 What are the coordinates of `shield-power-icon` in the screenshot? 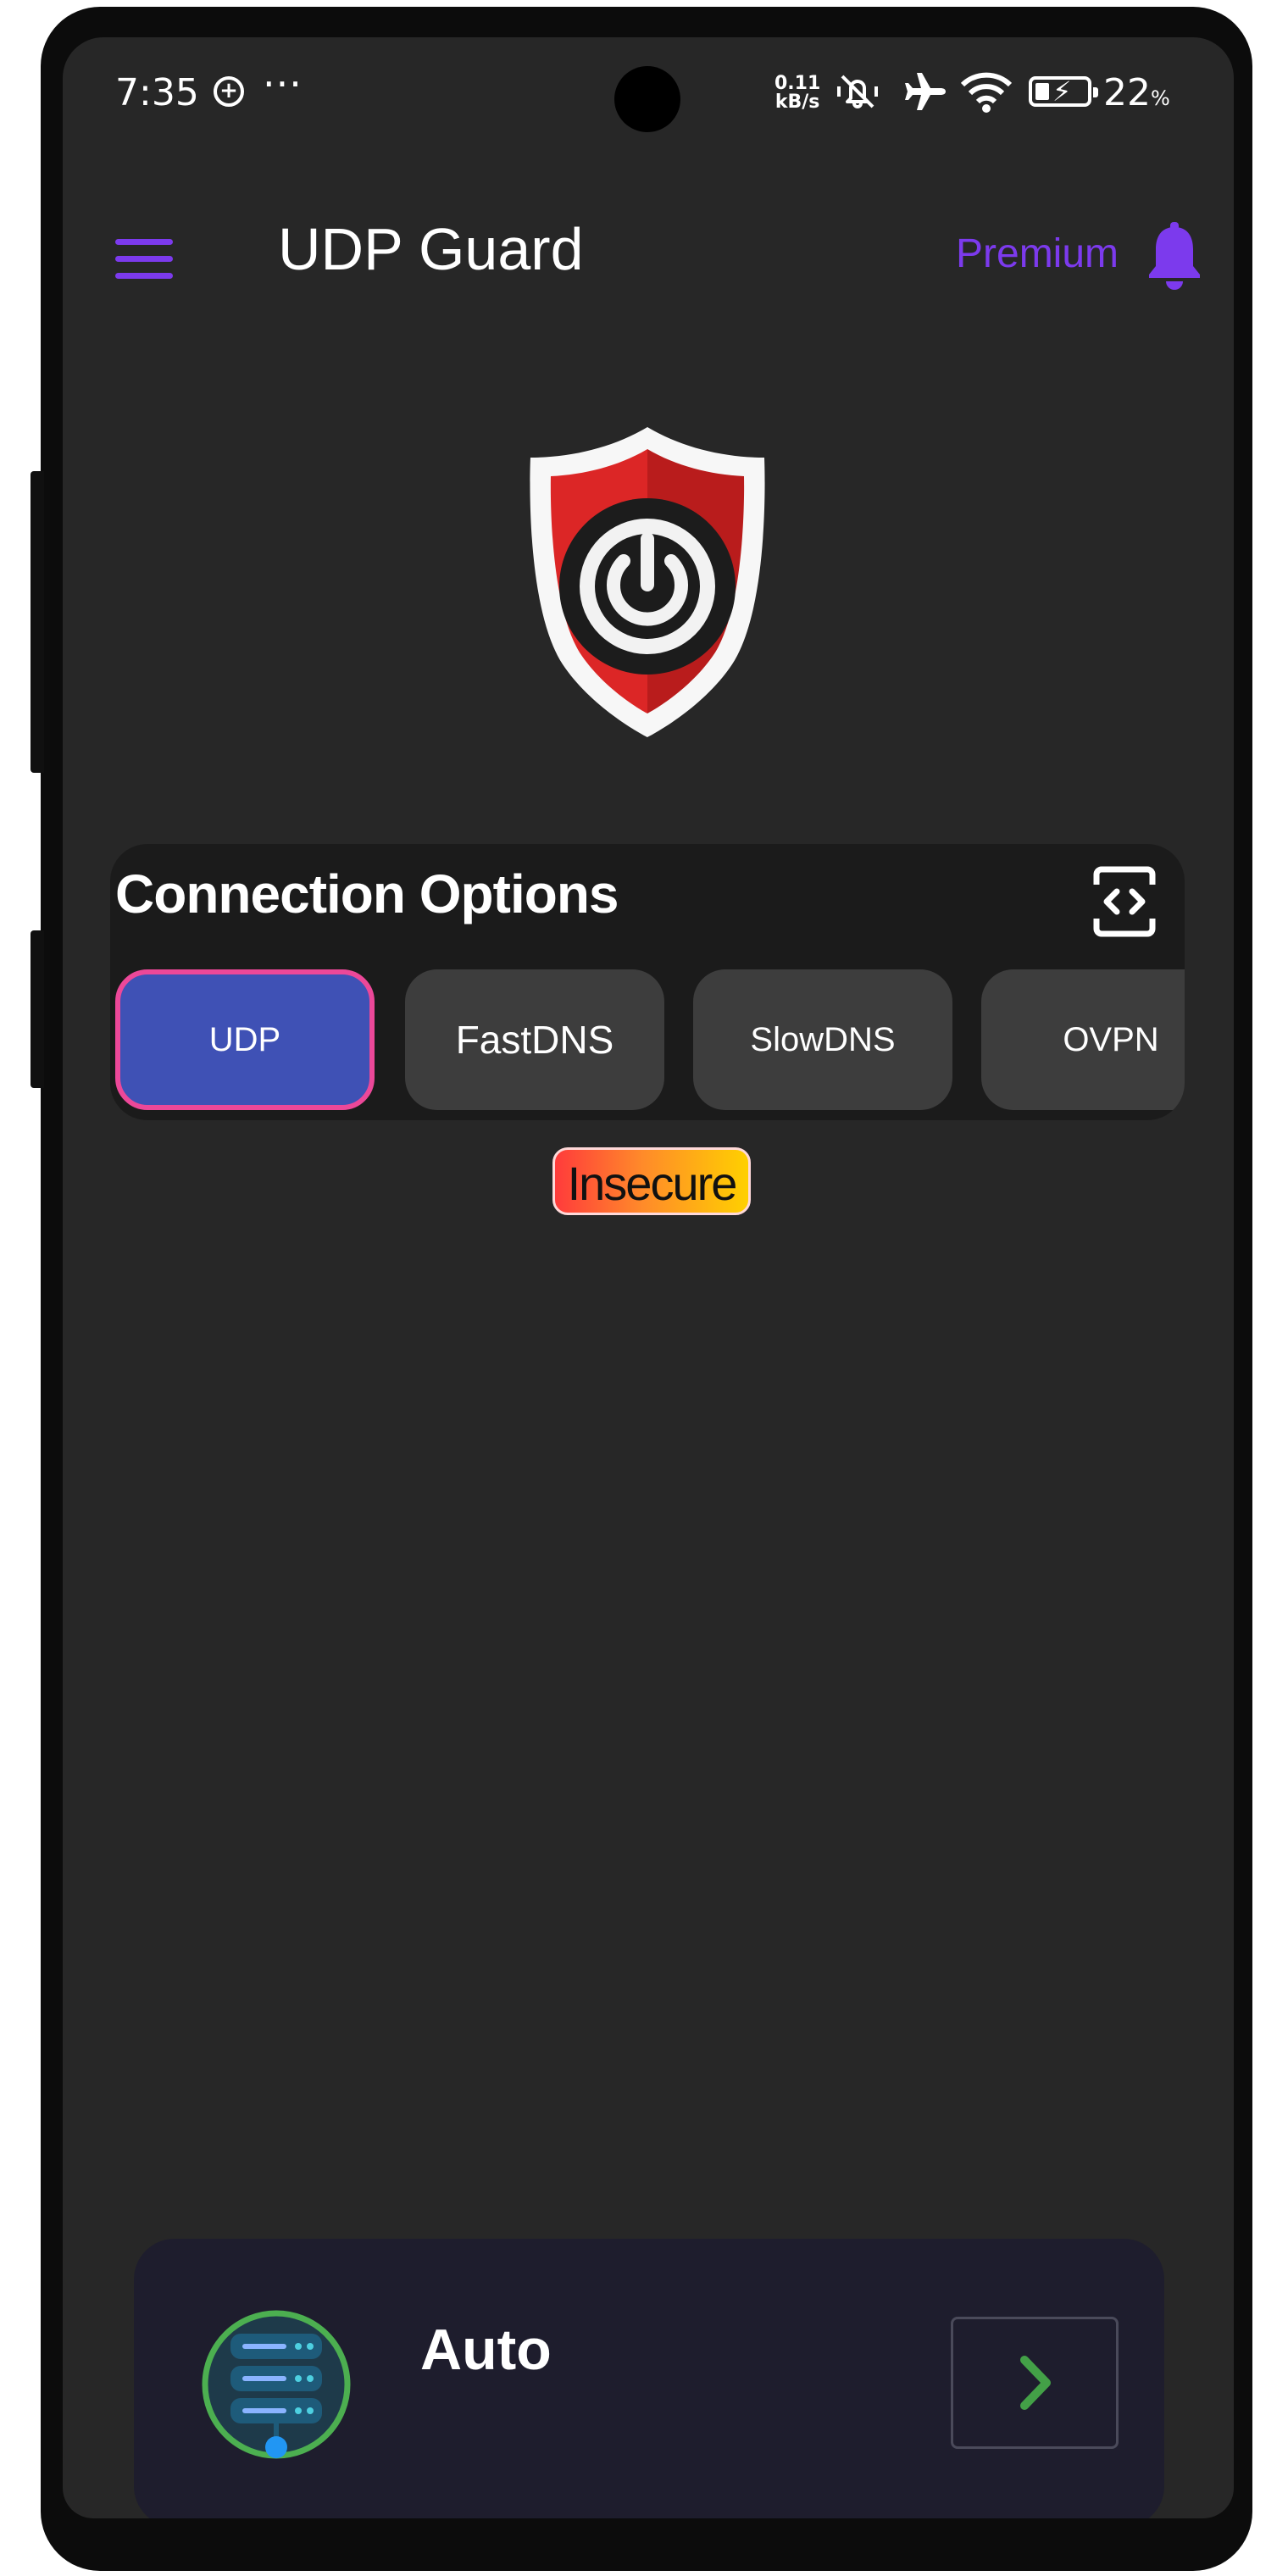 It's located at (647, 580).